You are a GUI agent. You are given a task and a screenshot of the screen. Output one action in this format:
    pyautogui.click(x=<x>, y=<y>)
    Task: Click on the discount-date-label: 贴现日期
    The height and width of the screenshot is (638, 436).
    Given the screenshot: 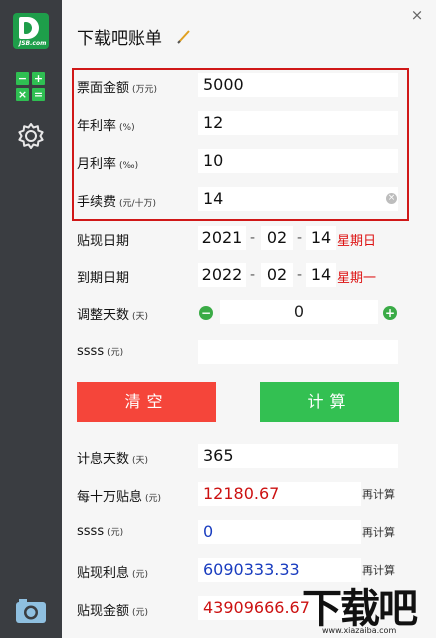 What is the action you would take?
    pyautogui.click(x=103, y=241)
    